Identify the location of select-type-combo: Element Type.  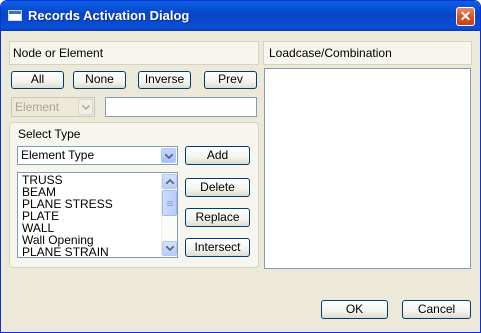
(97, 155).